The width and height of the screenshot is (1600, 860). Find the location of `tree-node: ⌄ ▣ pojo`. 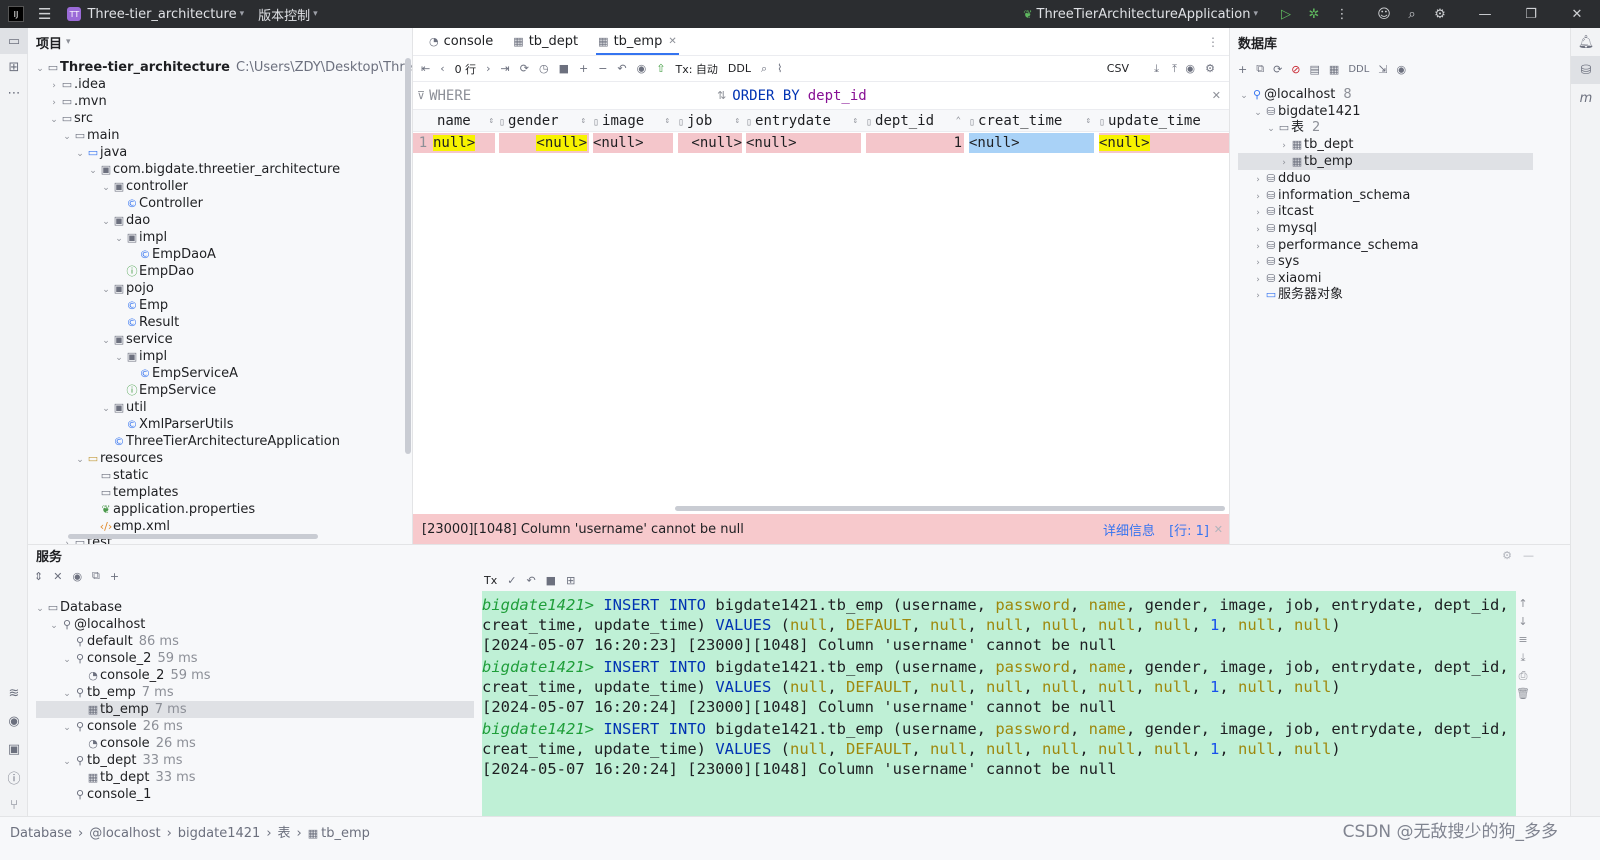

tree-node: ⌄ ▣ pojo is located at coordinates (127, 288).